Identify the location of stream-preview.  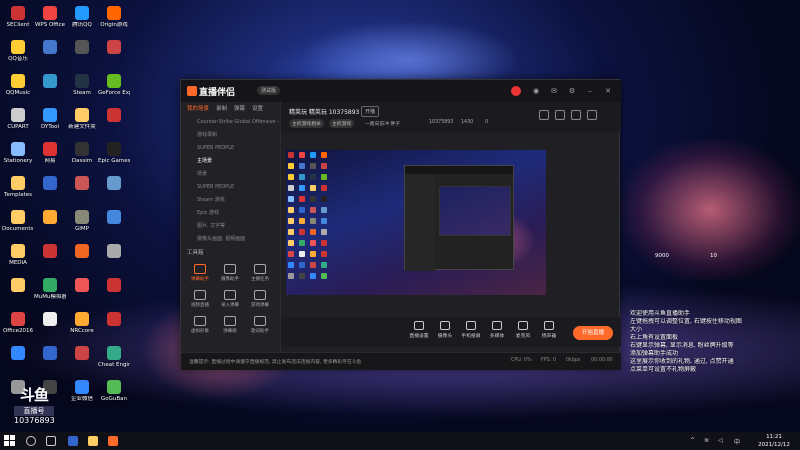
(416, 222).